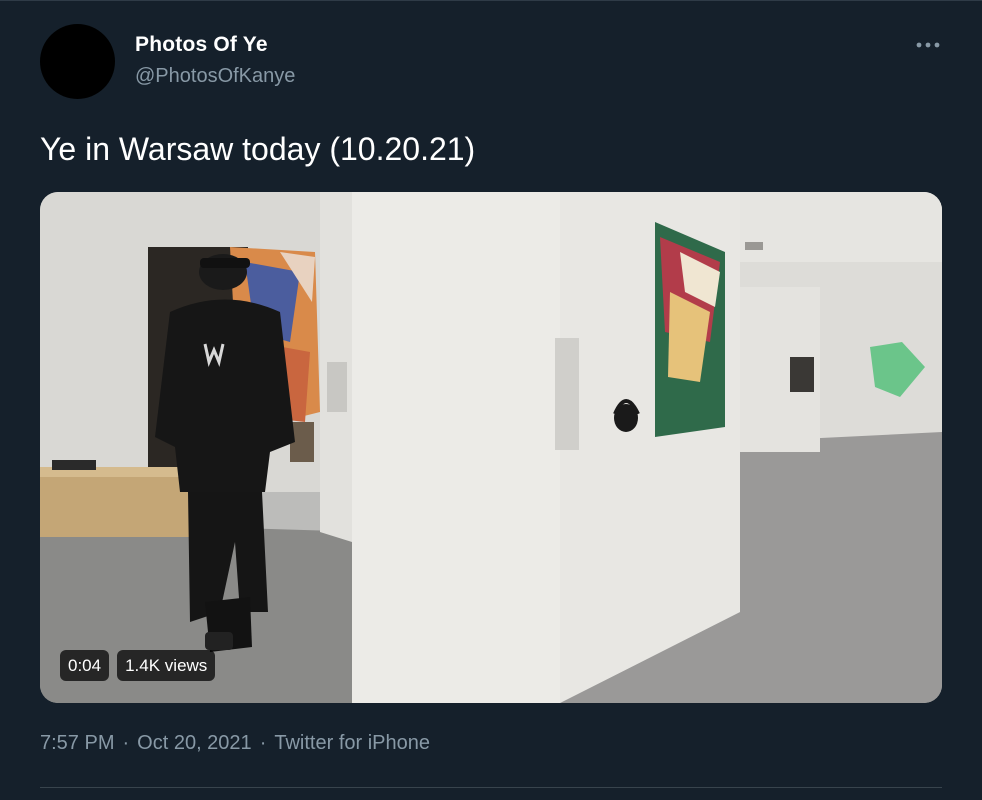 This screenshot has height=800, width=982. I want to click on more-horizontal-icon, so click(928, 45).